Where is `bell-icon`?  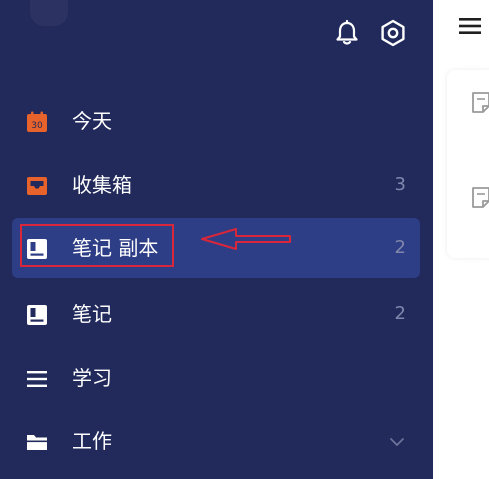
bell-icon is located at coordinates (347, 33).